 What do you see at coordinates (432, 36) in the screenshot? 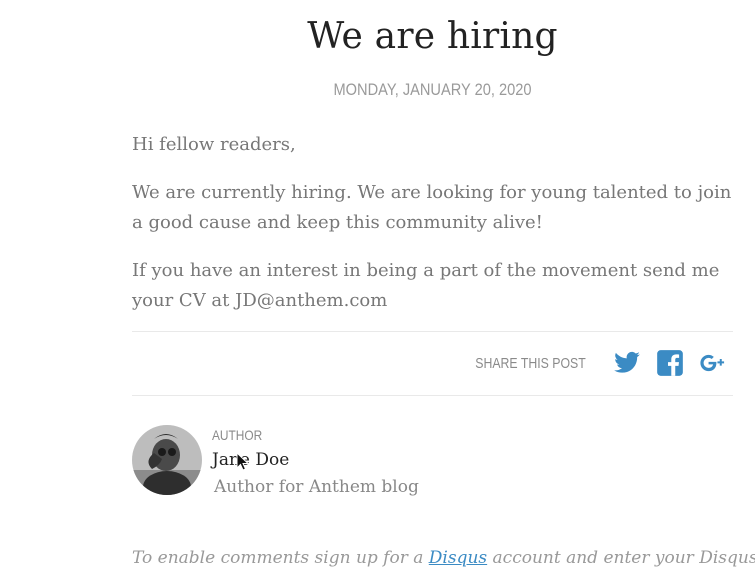
I see `post-title: We are hiring` at bounding box center [432, 36].